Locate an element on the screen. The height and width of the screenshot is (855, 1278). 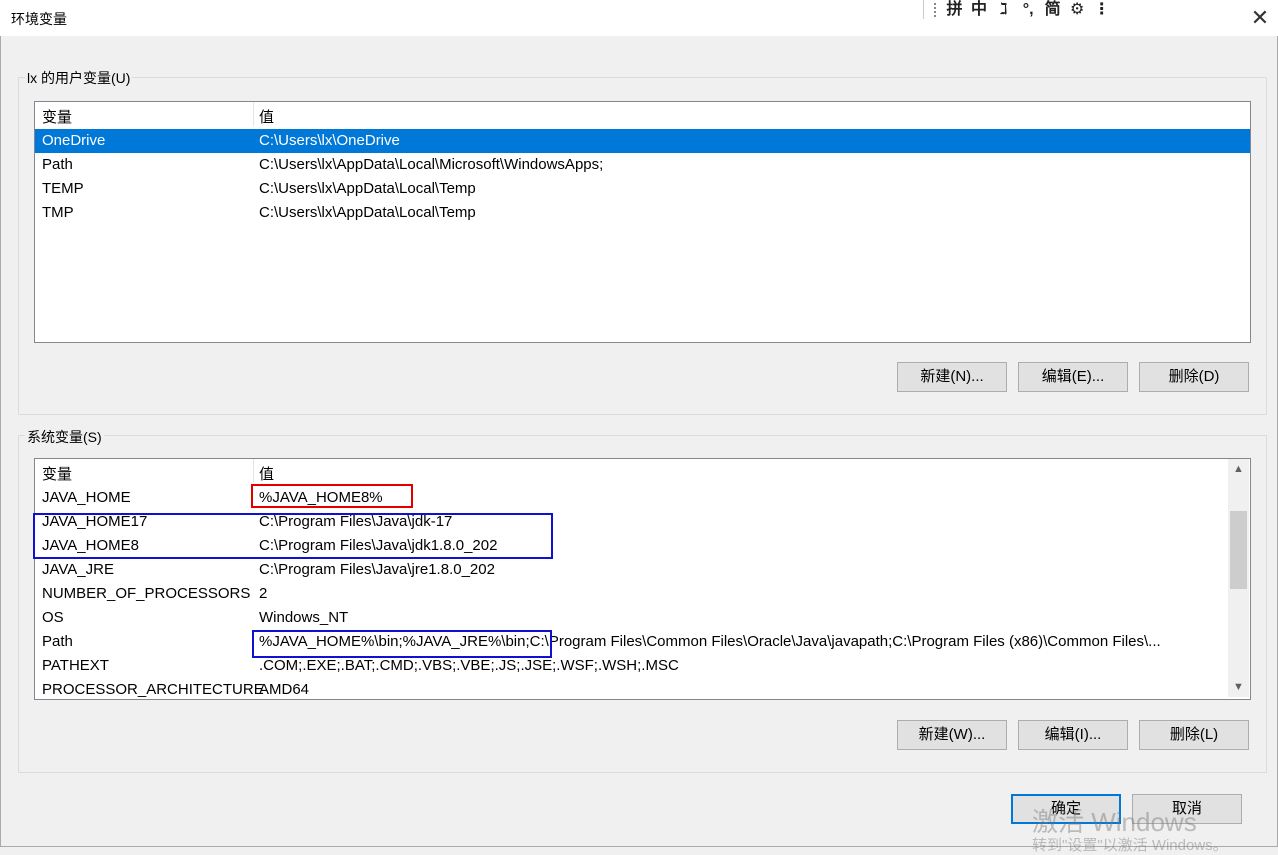
var-value: C:\Program Files\Java\jre1.8.0_202 is located at coordinates (377, 569).